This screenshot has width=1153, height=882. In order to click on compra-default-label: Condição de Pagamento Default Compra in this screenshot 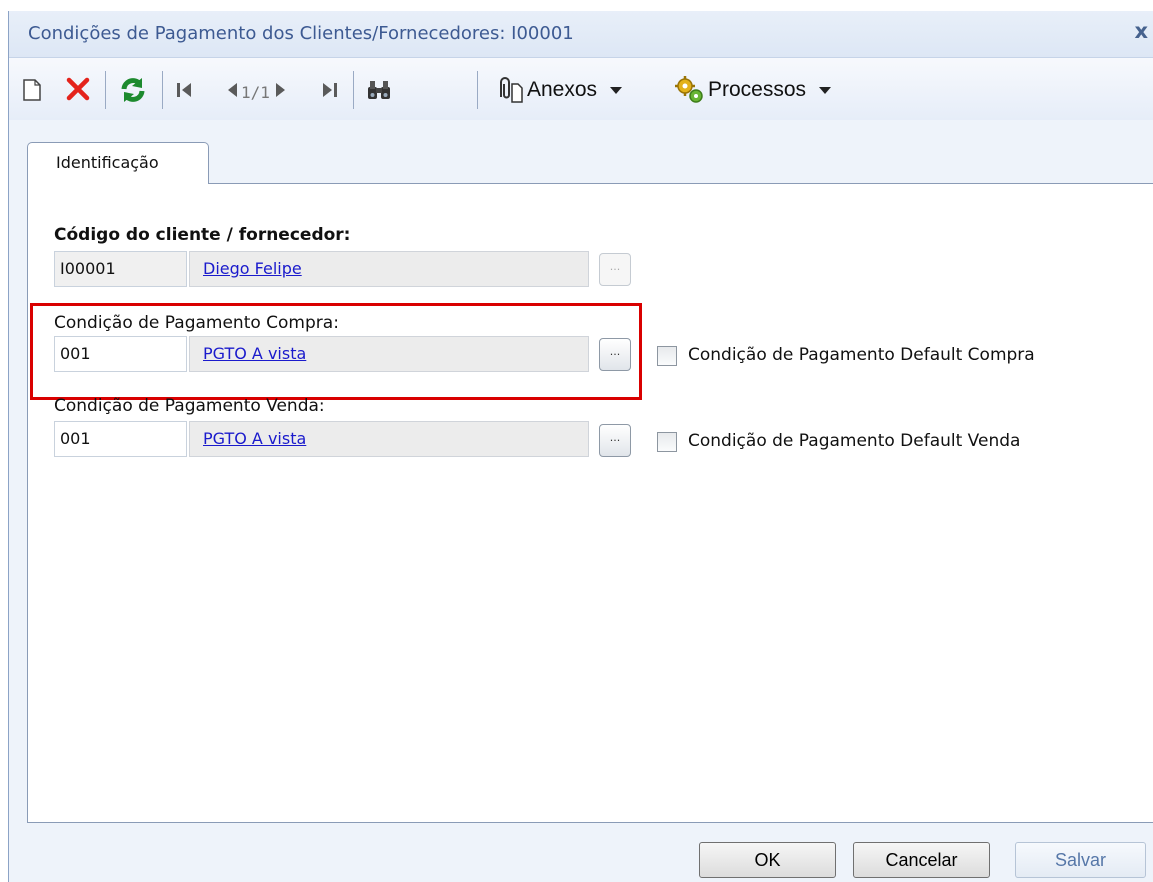, I will do `click(861, 355)`.